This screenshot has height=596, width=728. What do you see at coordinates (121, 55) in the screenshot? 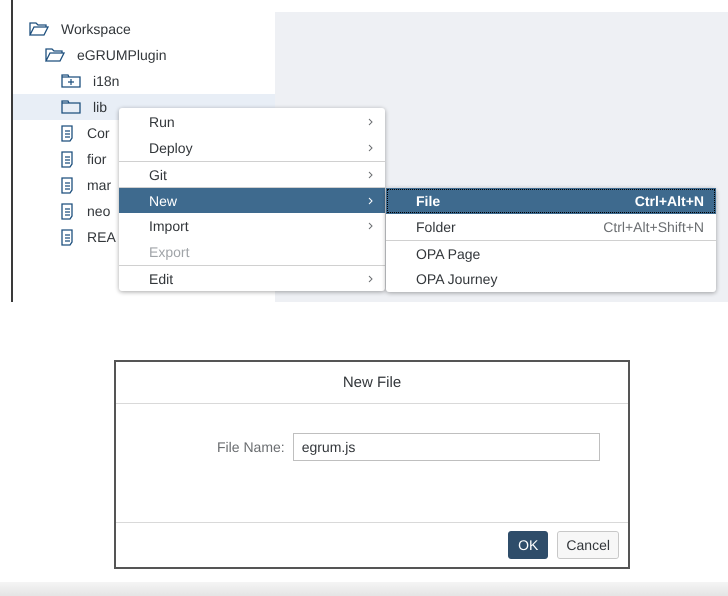
I see `tree-item-label: eGRUMPlugin` at bounding box center [121, 55].